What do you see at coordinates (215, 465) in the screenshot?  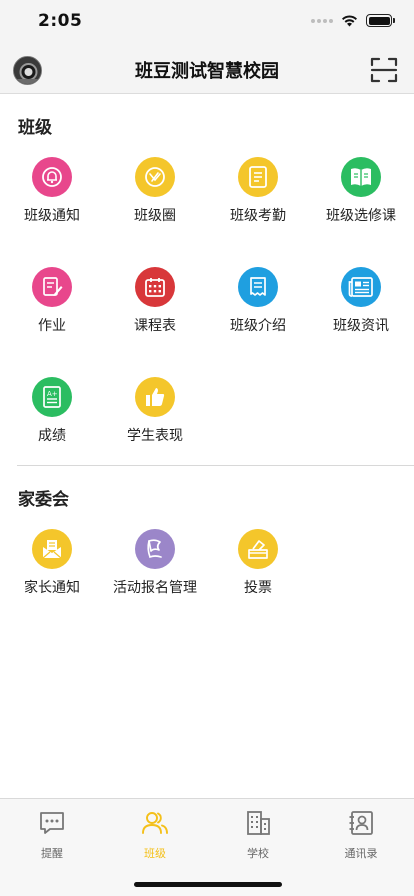 I see `section-divider` at bounding box center [215, 465].